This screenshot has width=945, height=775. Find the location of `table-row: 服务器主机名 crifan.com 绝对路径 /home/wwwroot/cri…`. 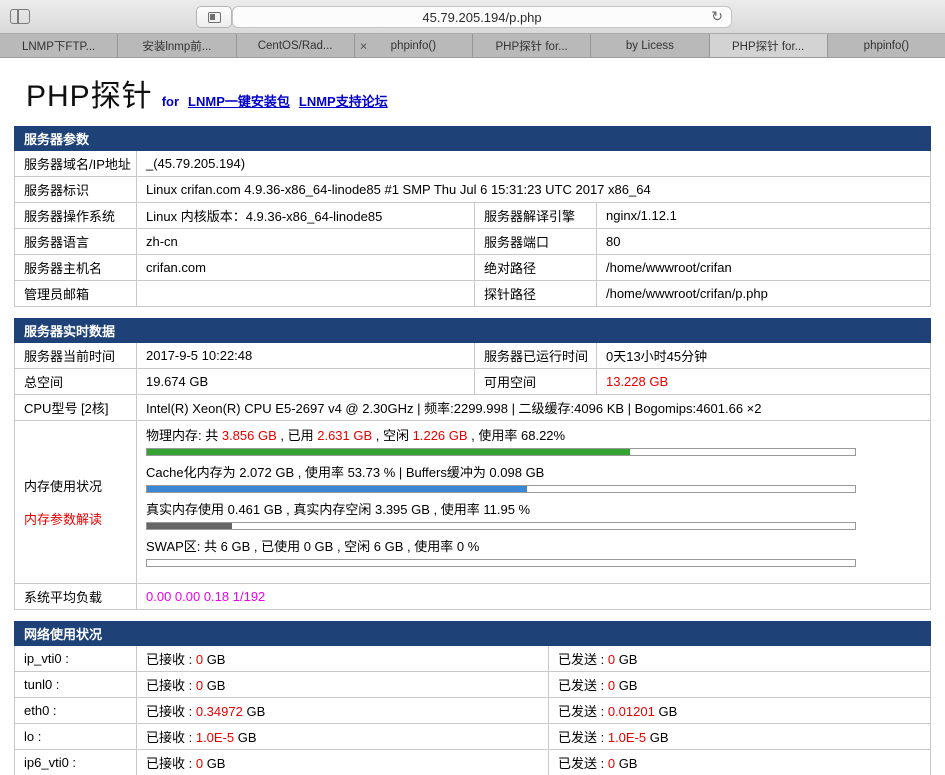

table-row: 服务器主机名 crifan.com 绝对路径 /home/wwwroot/cri… is located at coordinates (473, 267).